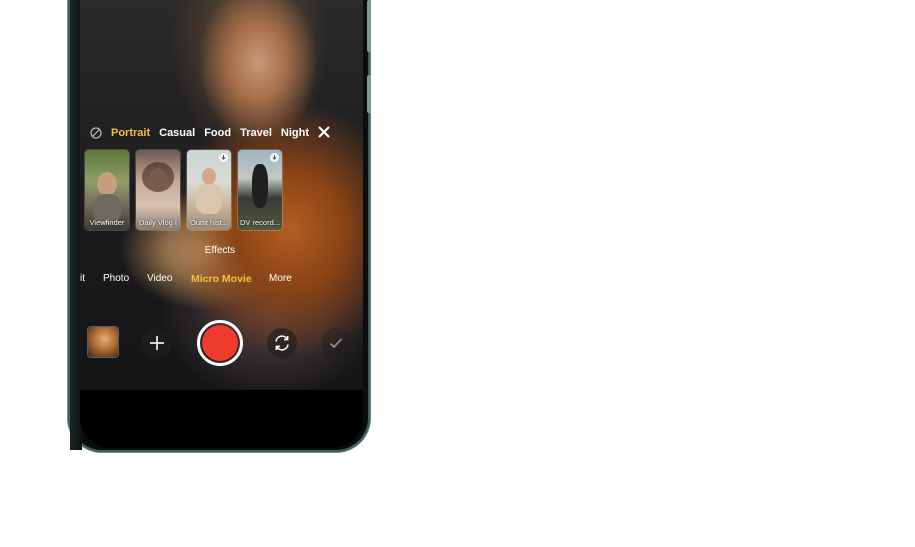 The height and width of the screenshot is (547, 915). Describe the element at coordinates (158, 222) in the screenshot. I see `template-label: Daily Vlog I` at that location.